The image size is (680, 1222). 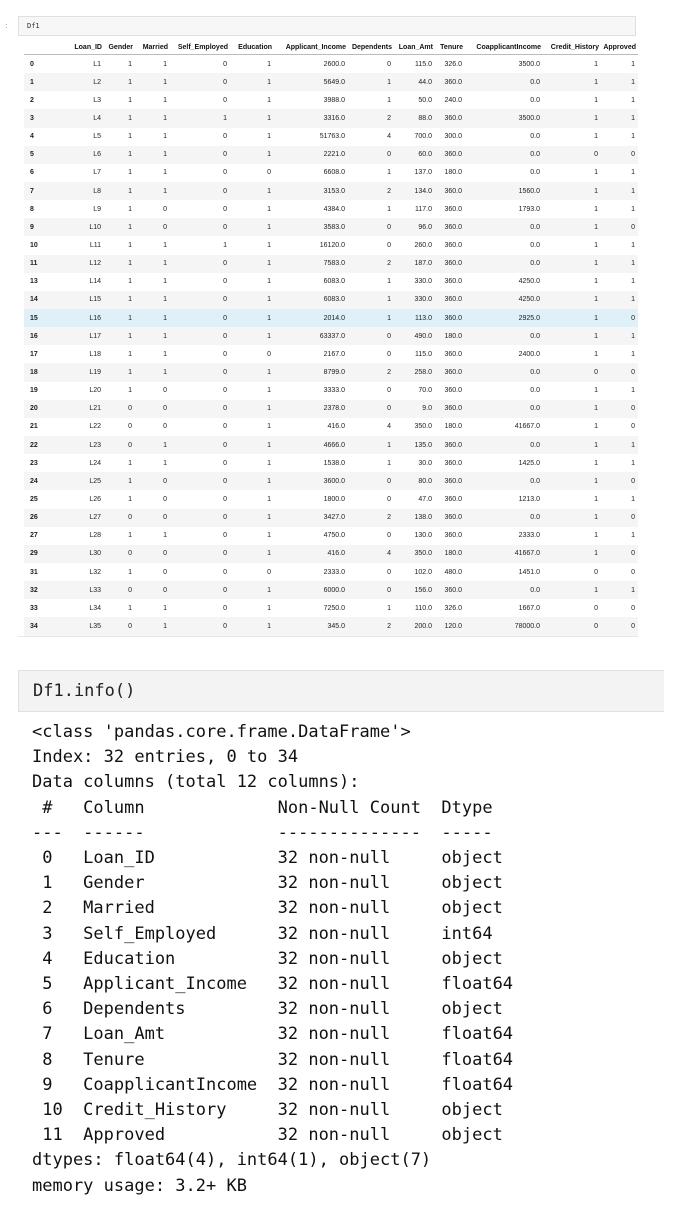 What do you see at coordinates (331, 118) in the screenshot?
I see `table-row: 3 L4 1 1 1 1 3316.0 2 88.0 360.0 3500.0 1 1` at bounding box center [331, 118].